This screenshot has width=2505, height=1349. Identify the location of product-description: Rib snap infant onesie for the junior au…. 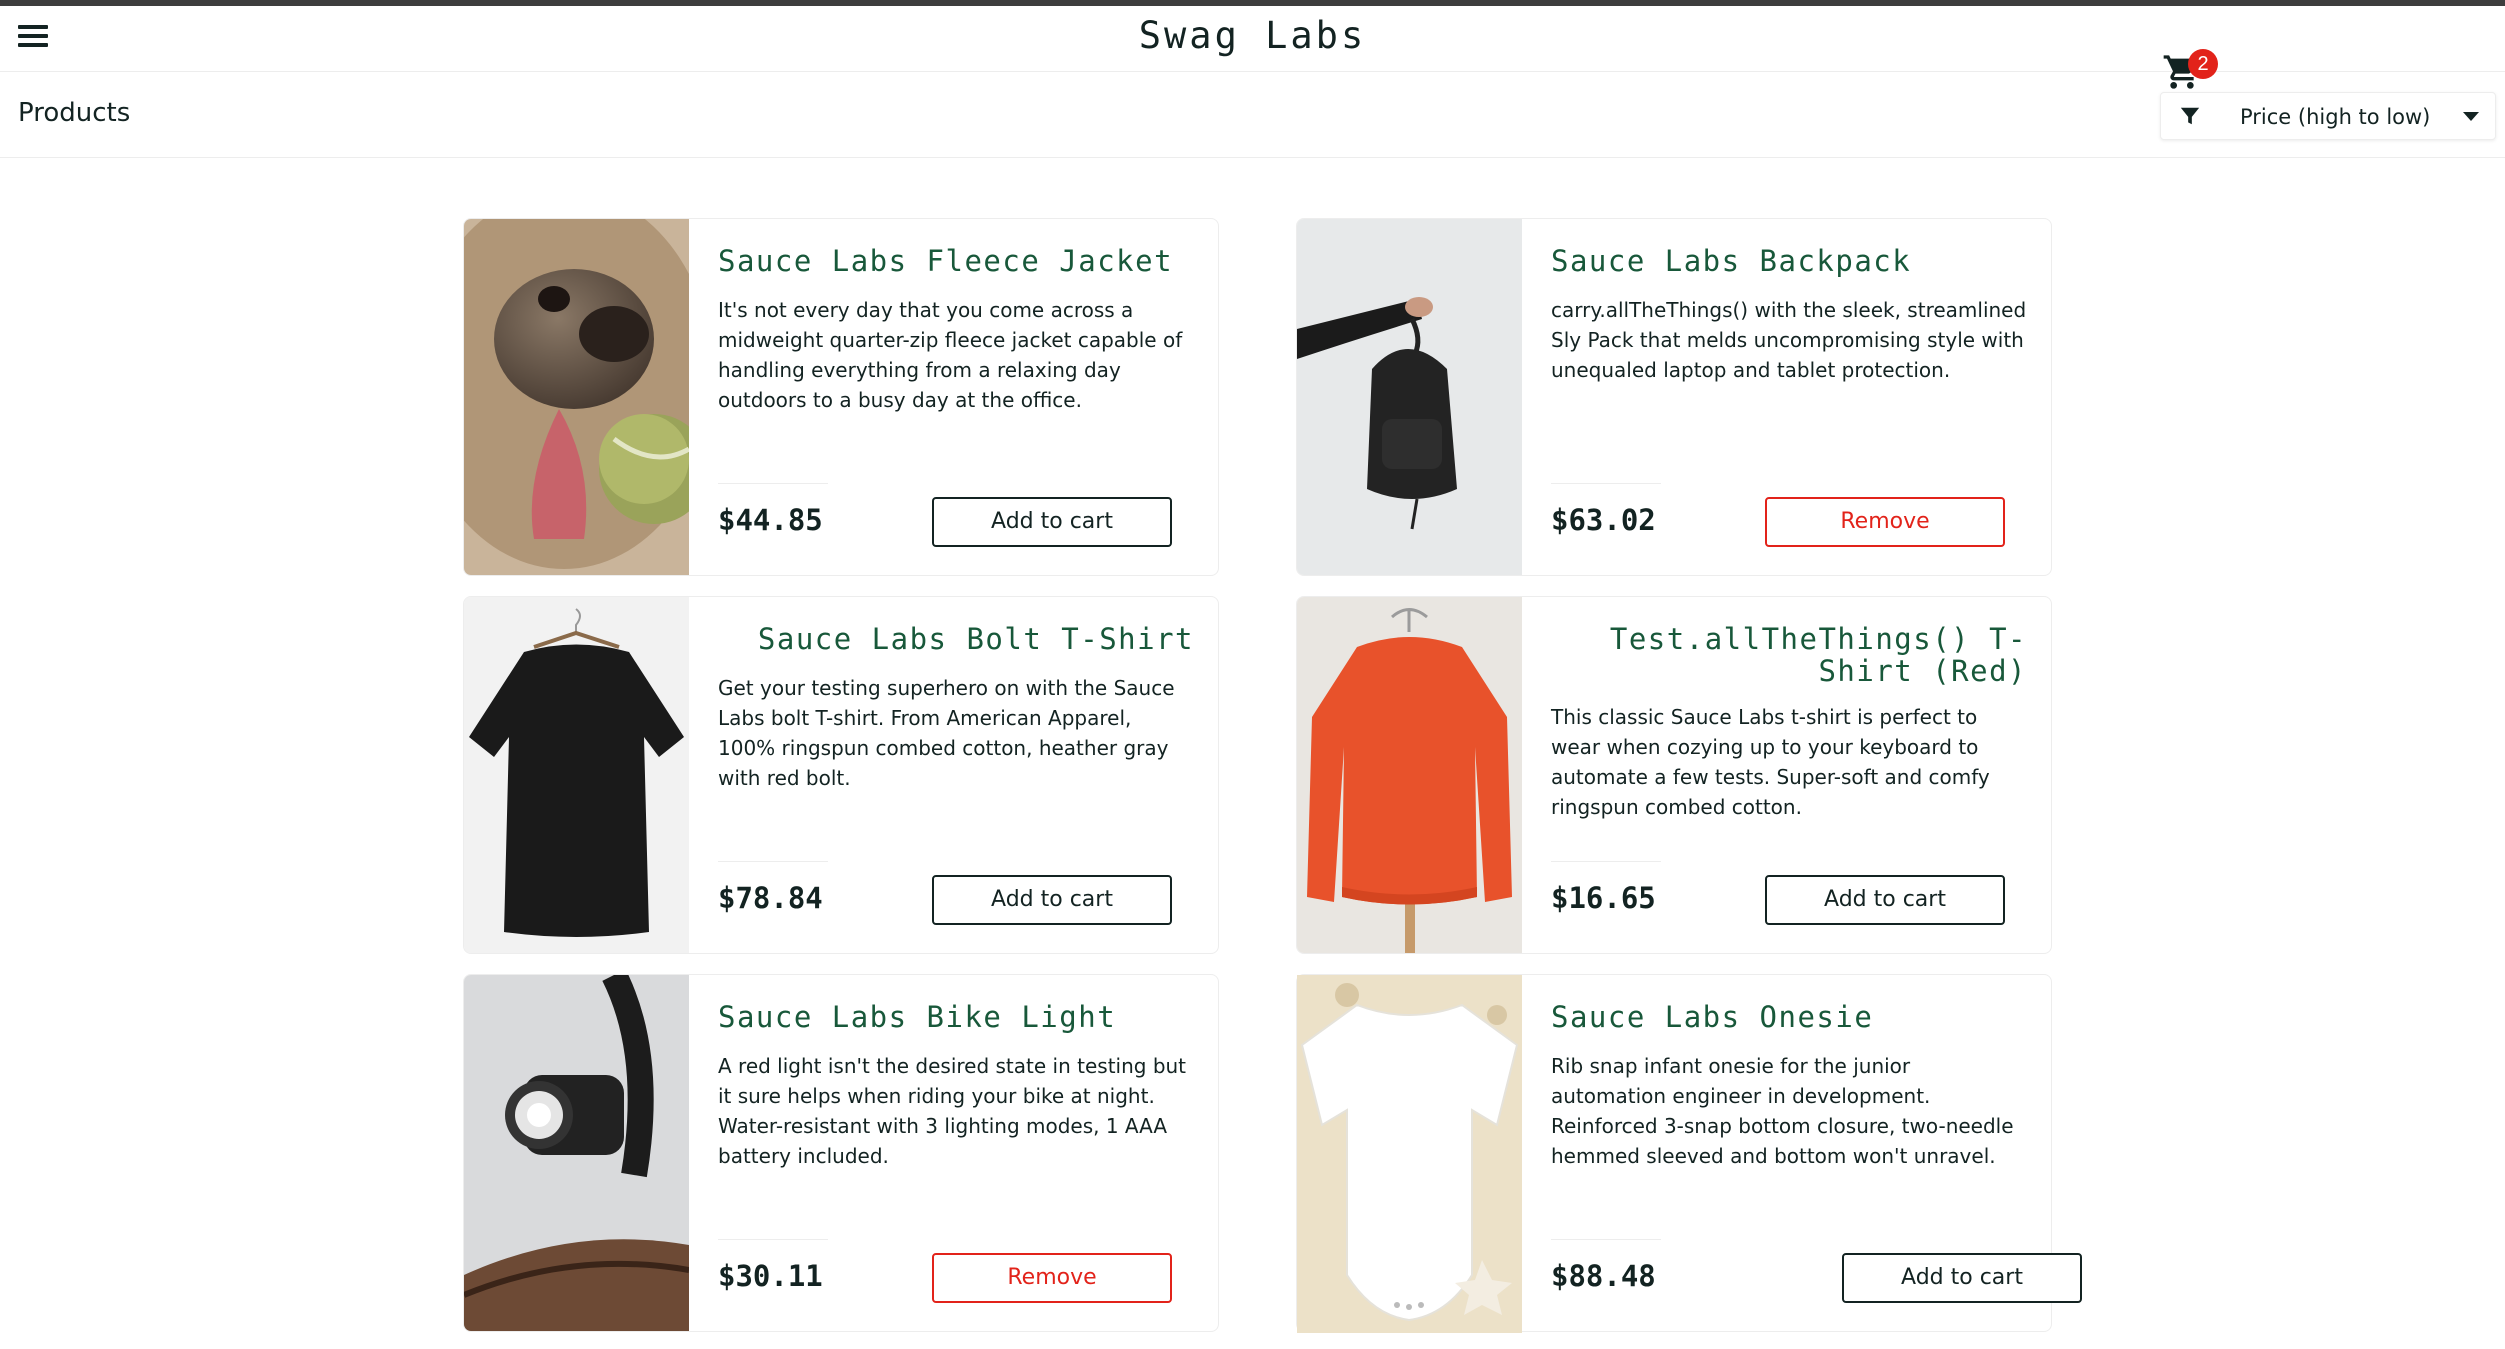
(1782, 1111).